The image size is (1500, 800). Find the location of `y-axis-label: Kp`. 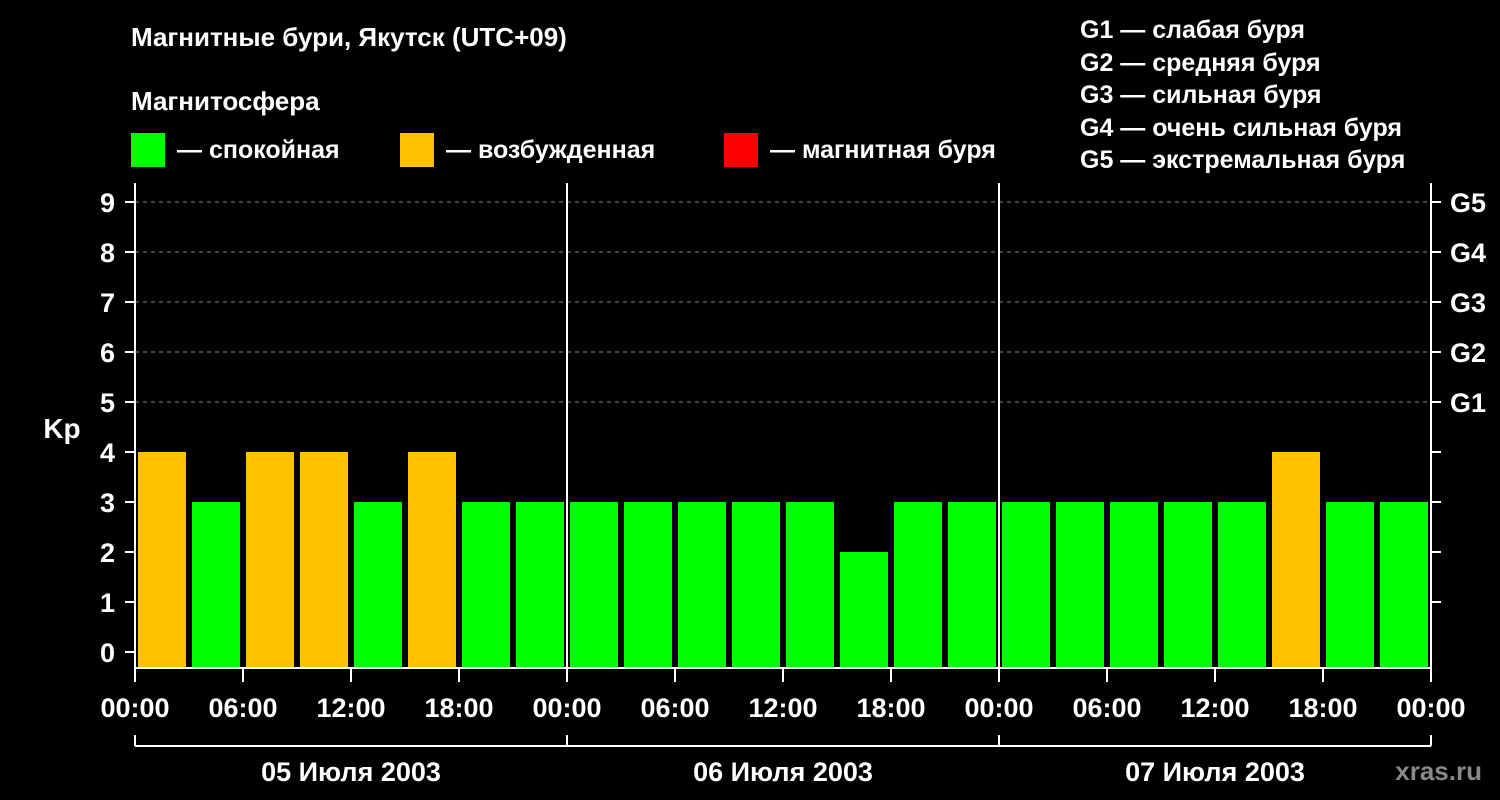

y-axis-label: Kp is located at coordinates (61, 428).